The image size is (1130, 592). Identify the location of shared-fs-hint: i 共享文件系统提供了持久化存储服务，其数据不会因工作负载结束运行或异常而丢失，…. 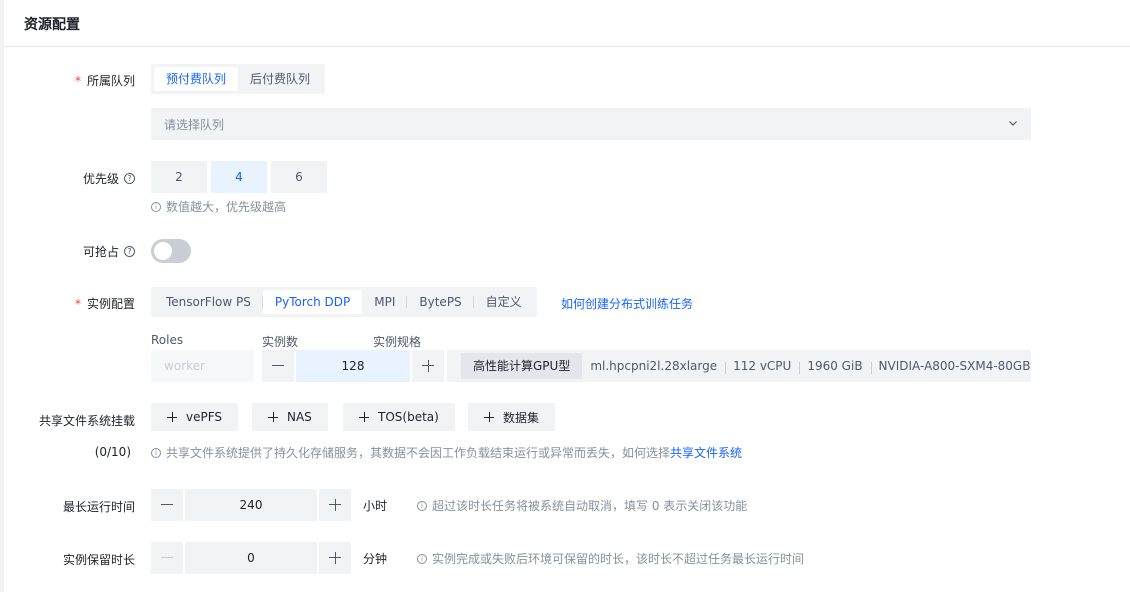
(446, 452).